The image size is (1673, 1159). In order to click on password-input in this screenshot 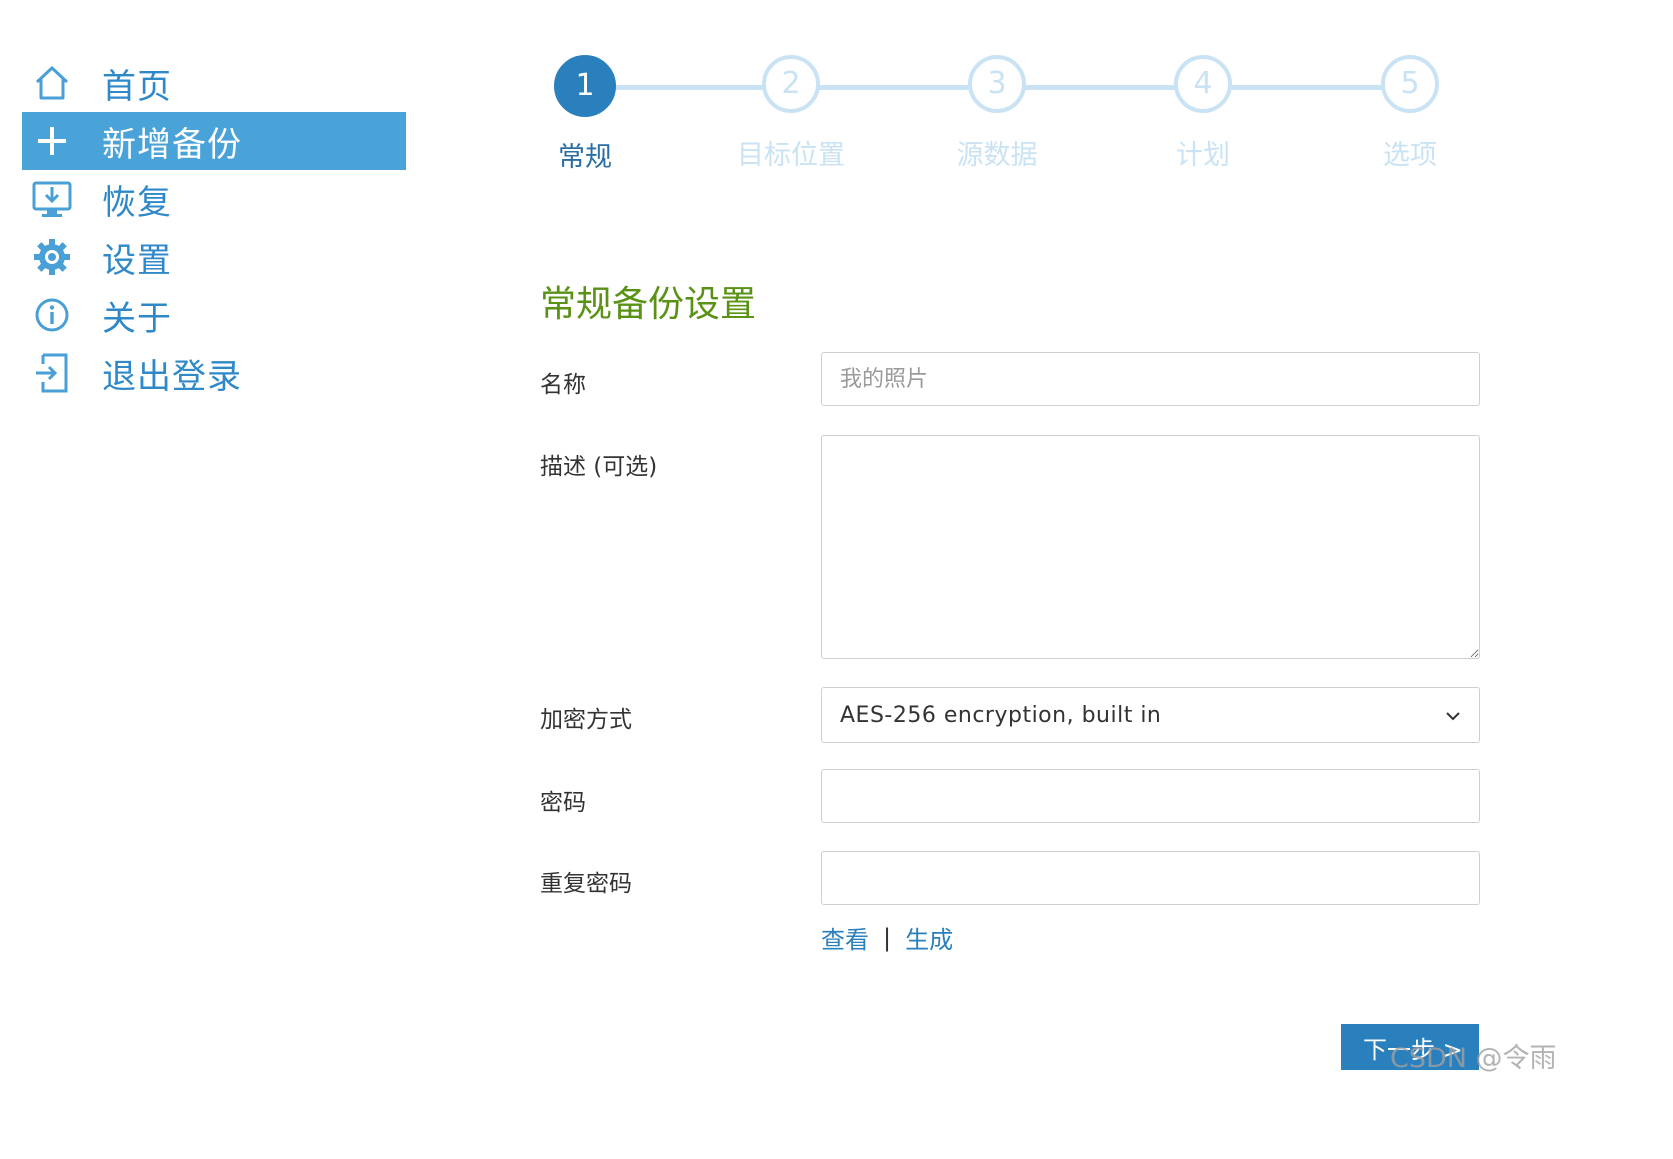, I will do `click(1150, 796)`.